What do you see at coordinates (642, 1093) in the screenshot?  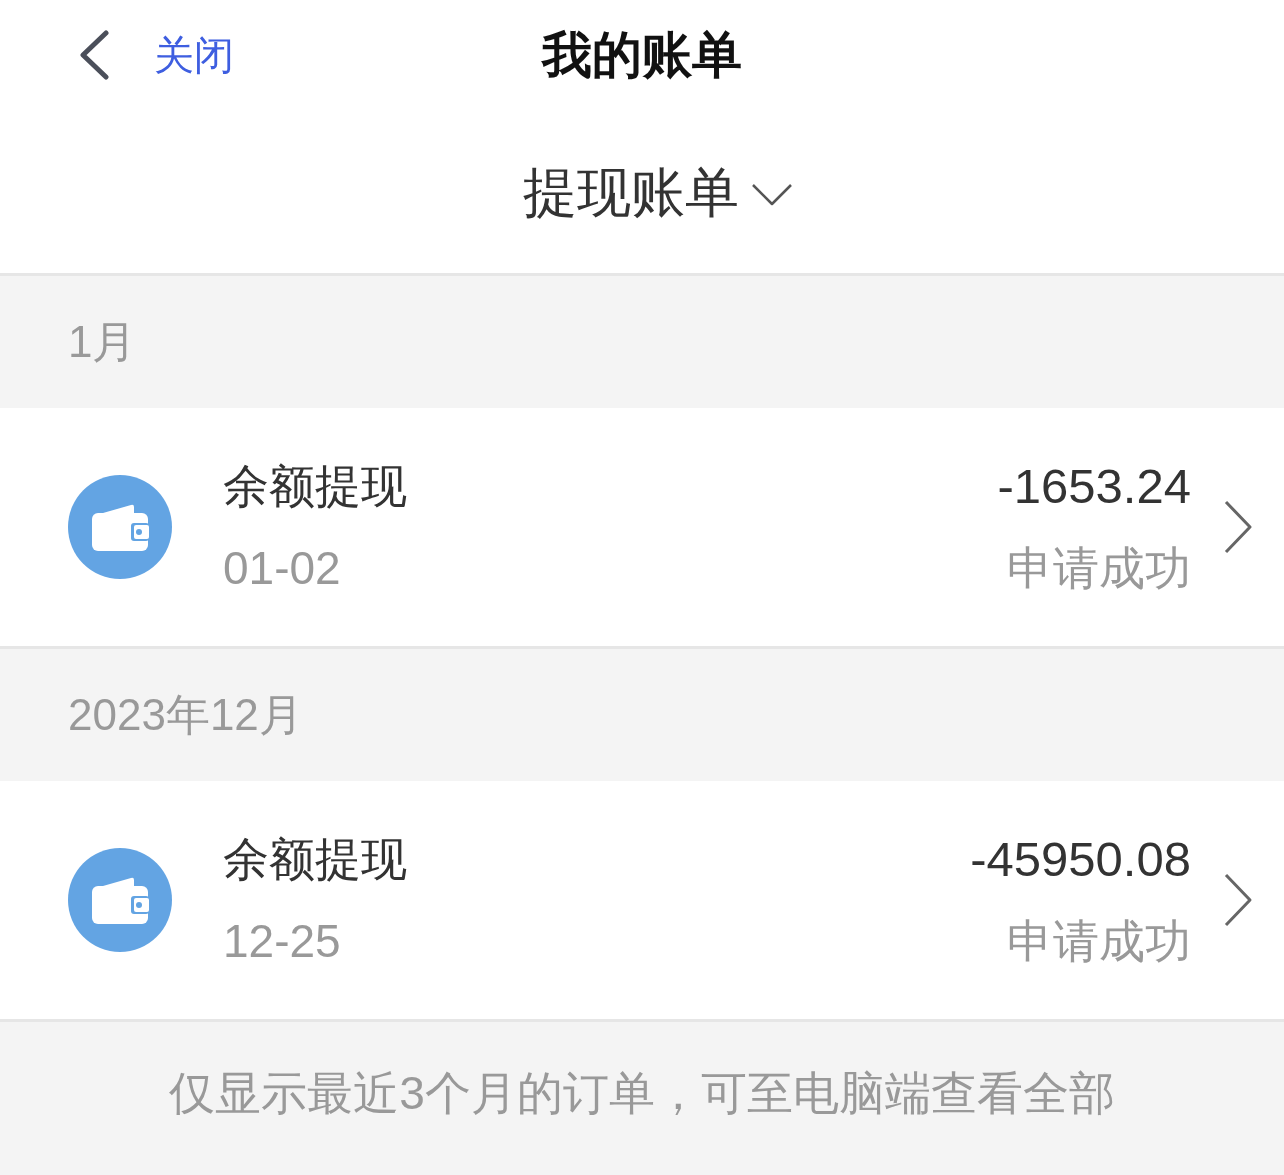 I see `footer-note: 仅显示最近3个月的订单，可至电脑端查看全部` at bounding box center [642, 1093].